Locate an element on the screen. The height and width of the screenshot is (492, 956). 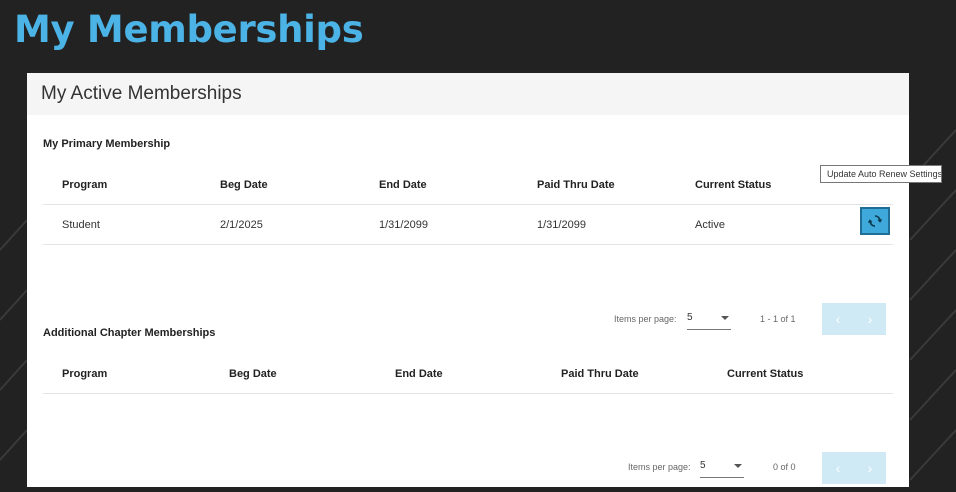
cell-current-status: Active is located at coordinates (710, 225).